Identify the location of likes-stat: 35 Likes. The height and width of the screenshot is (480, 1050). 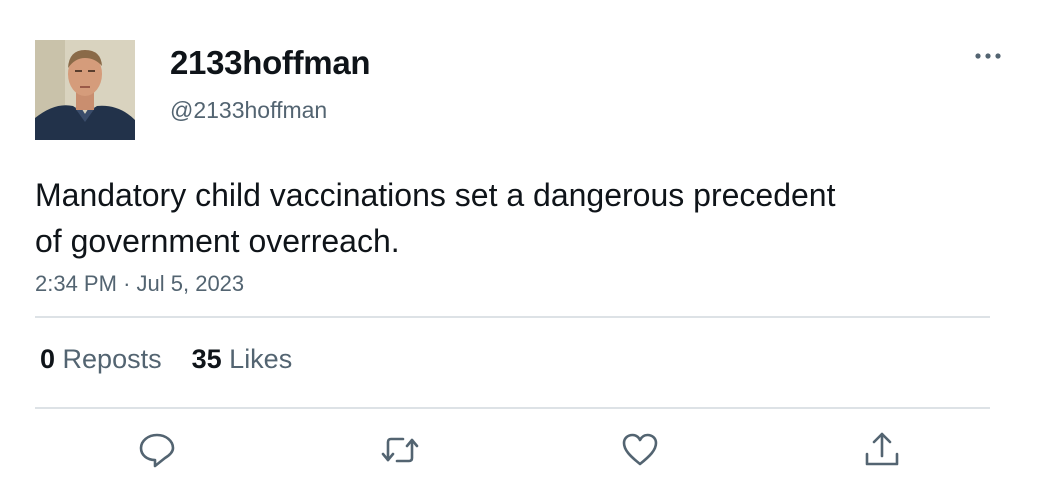
(242, 359).